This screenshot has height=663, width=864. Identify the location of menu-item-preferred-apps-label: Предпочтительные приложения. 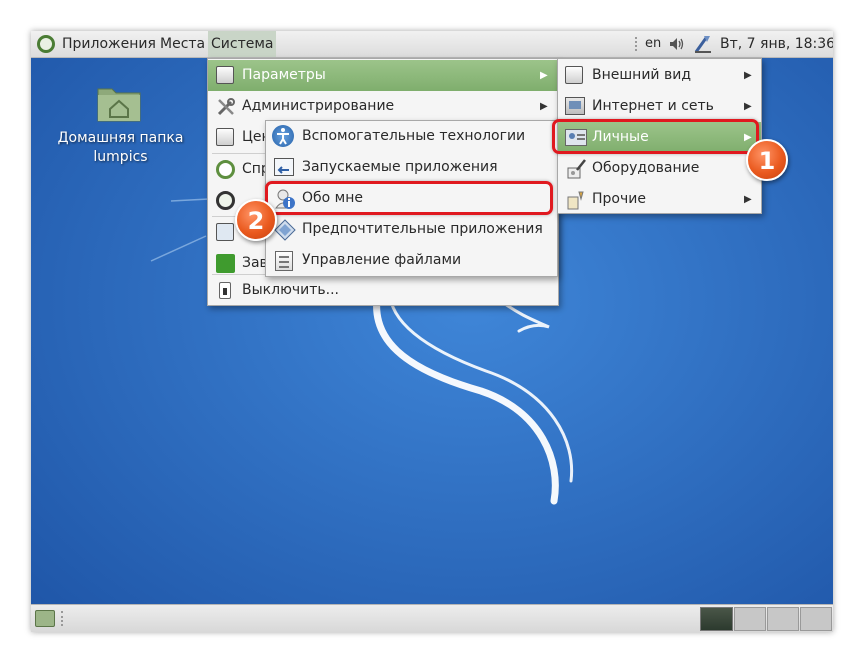
(422, 229).